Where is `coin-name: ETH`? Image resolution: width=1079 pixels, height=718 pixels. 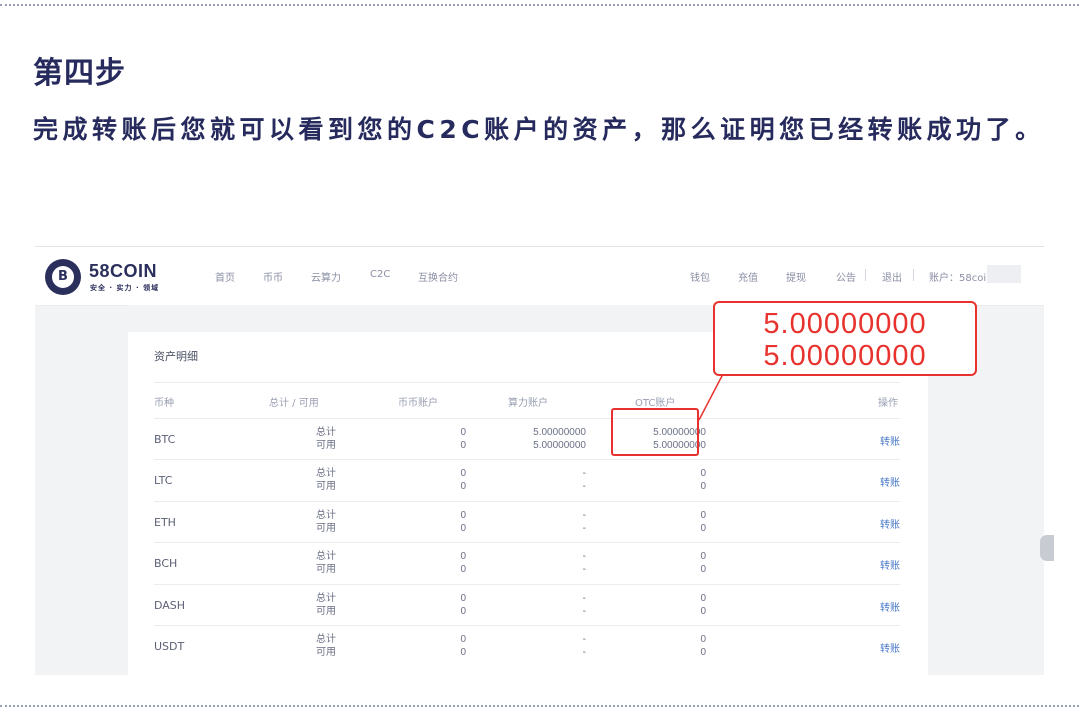
coin-name: ETH is located at coordinates (165, 522).